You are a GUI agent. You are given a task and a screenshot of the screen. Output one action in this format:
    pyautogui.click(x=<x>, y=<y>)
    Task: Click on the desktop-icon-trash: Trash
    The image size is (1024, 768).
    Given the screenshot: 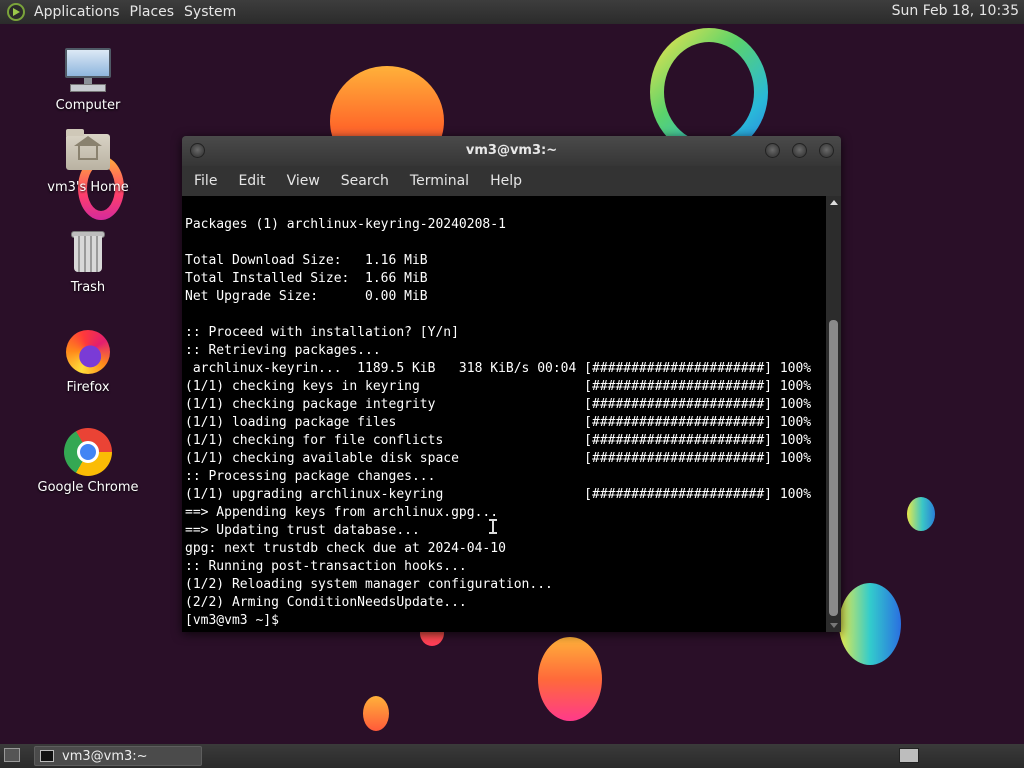 What is the action you would take?
    pyautogui.click(x=88, y=261)
    